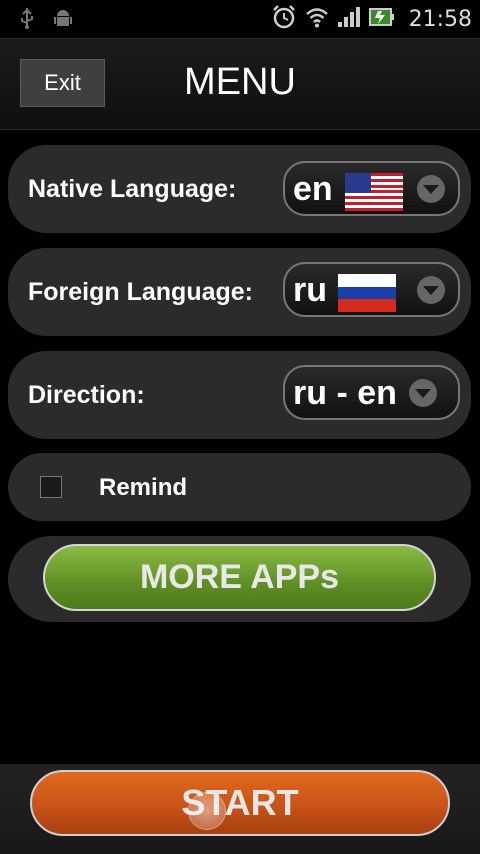  Describe the element at coordinates (345, 393) in the screenshot. I see `direction-value: ru - en` at that location.